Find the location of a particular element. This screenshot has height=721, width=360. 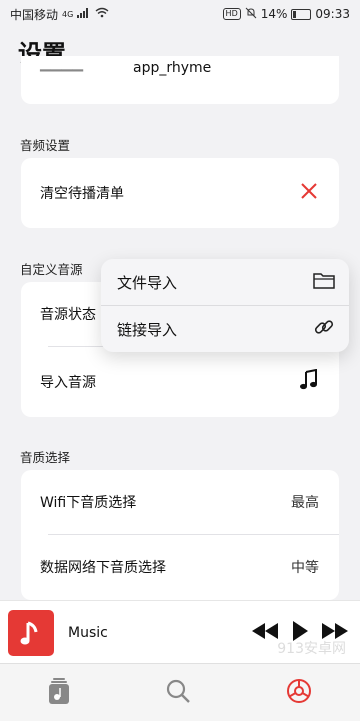

import-source-row: 导入音源 is located at coordinates (180, 382).